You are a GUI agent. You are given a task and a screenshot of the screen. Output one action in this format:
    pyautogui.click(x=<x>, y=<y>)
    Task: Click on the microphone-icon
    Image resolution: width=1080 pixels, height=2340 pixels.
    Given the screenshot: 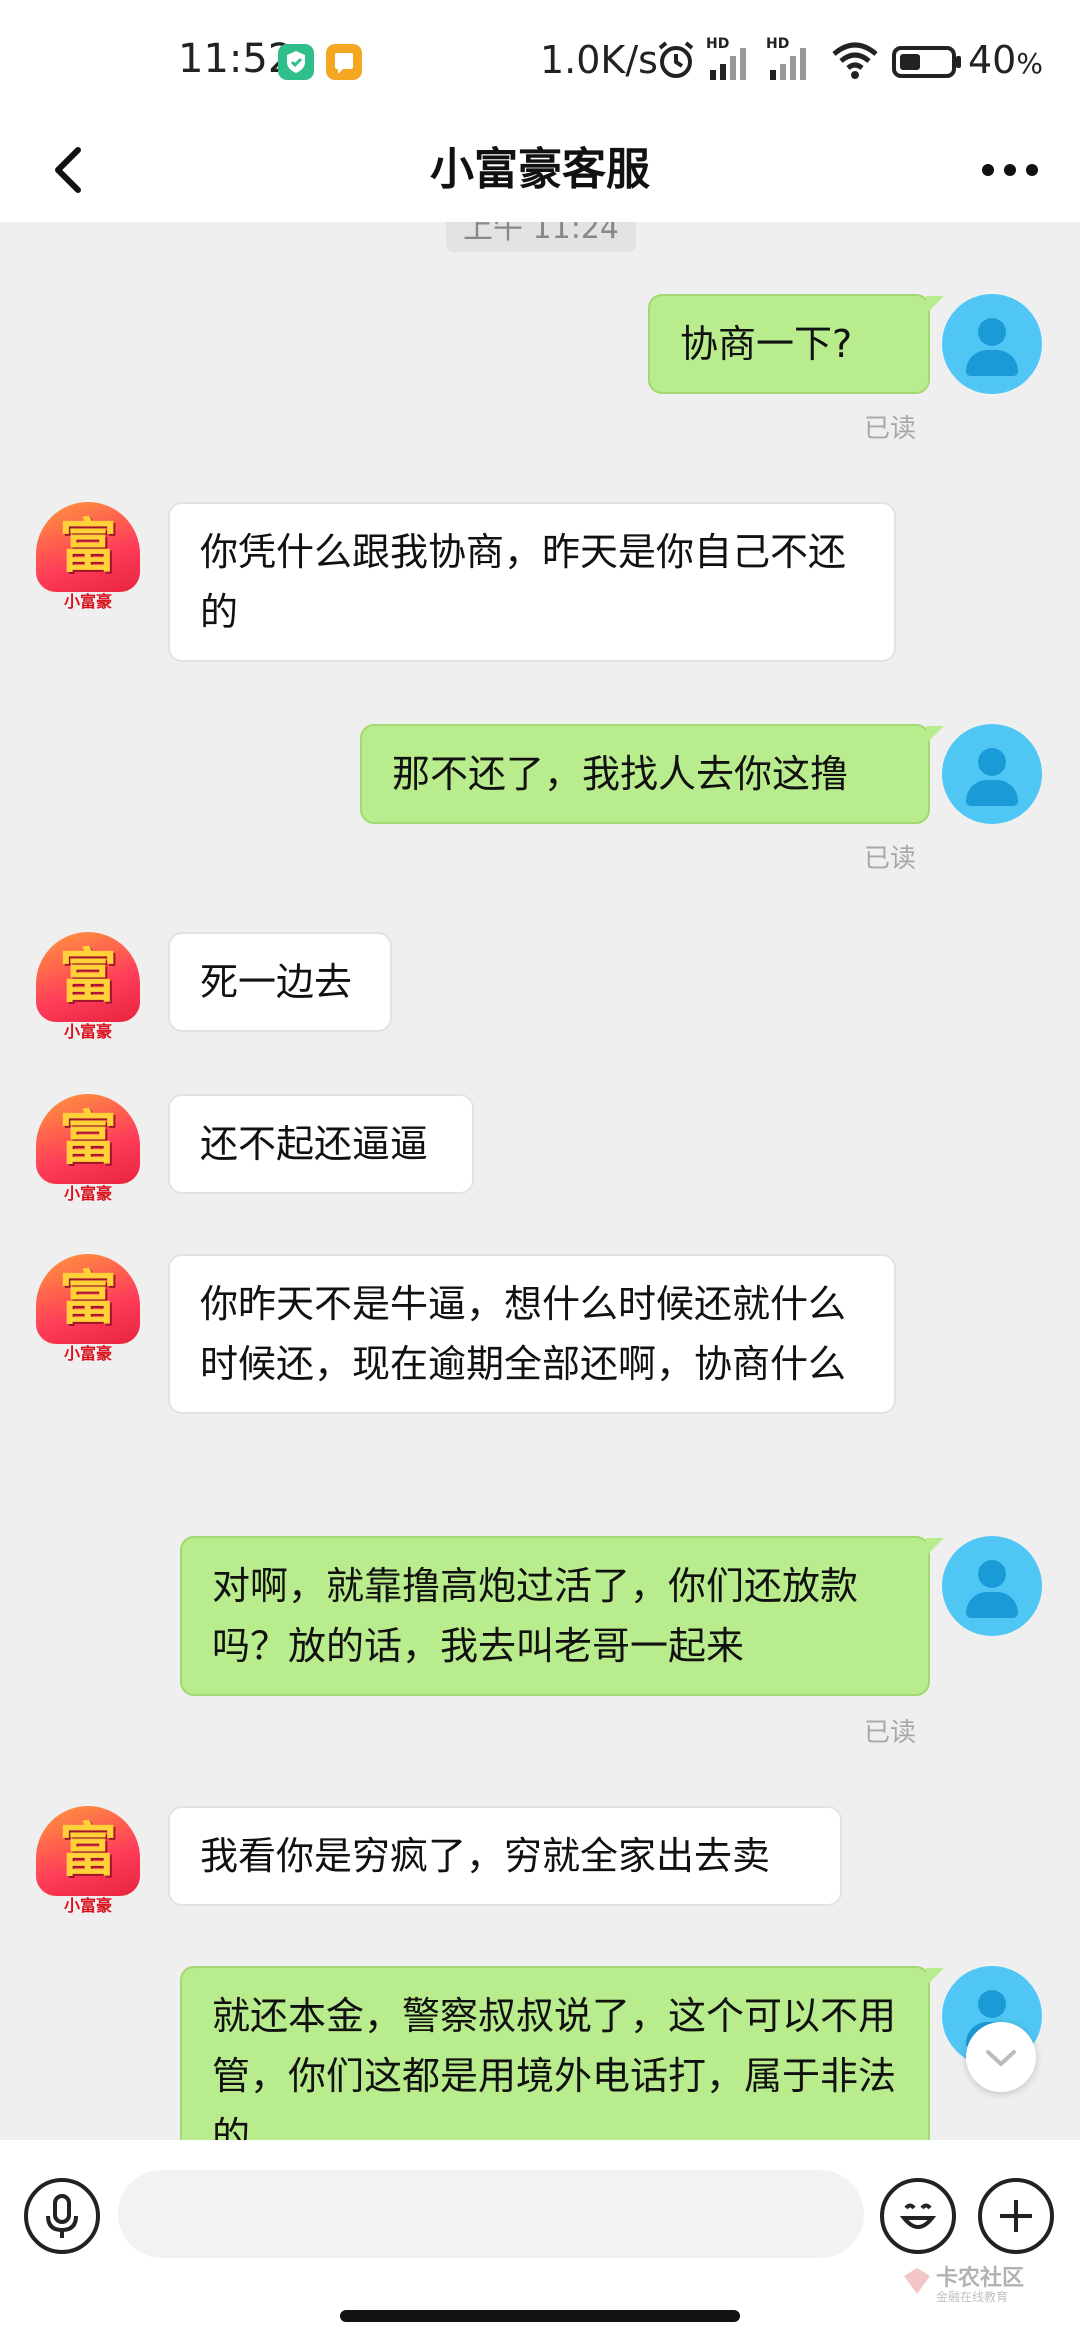 What is the action you would take?
    pyautogui.click(x=62, y=2216)
    